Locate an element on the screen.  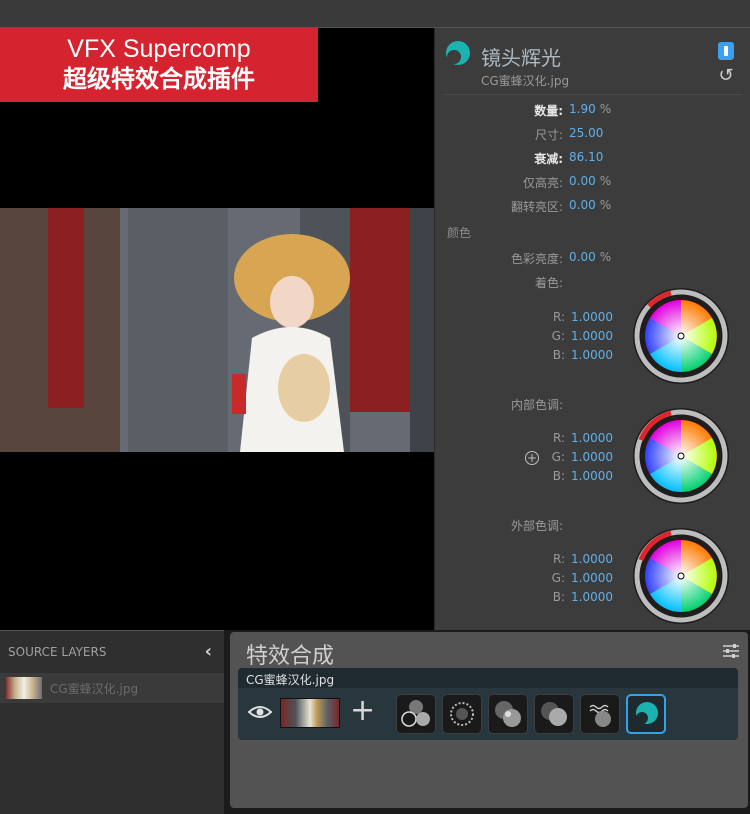
layer-card-header: CG蜜蜂汉化.jpg is located at coordinates (488, 678).